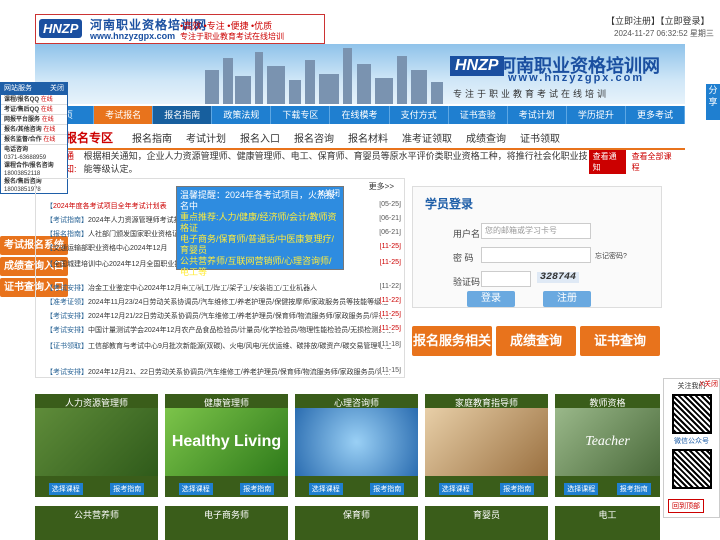 The height and width of the screenshot is (540, 720). I want to click on service-row: 报名监督/合作 在线, so click(34, 140).